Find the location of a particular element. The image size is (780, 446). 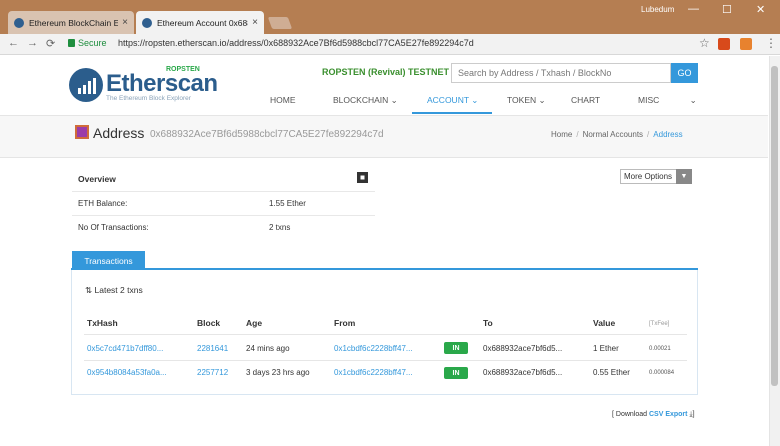

tab-label: Ethereum BlockChain Exp is located at coordinates (74, 22).